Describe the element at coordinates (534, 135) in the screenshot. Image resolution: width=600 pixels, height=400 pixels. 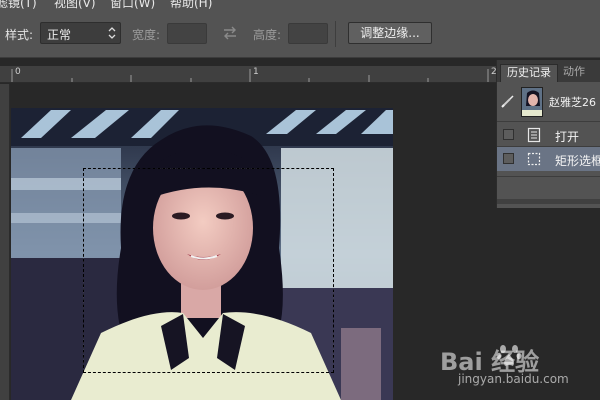
I see `document-icon` at that location.